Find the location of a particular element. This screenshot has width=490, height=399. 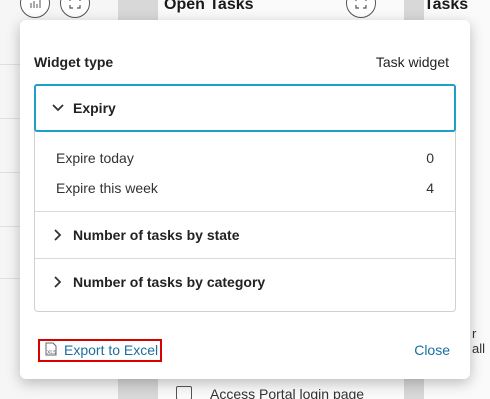

widget-type-value: Task widget is located at coordinates (412, 62).